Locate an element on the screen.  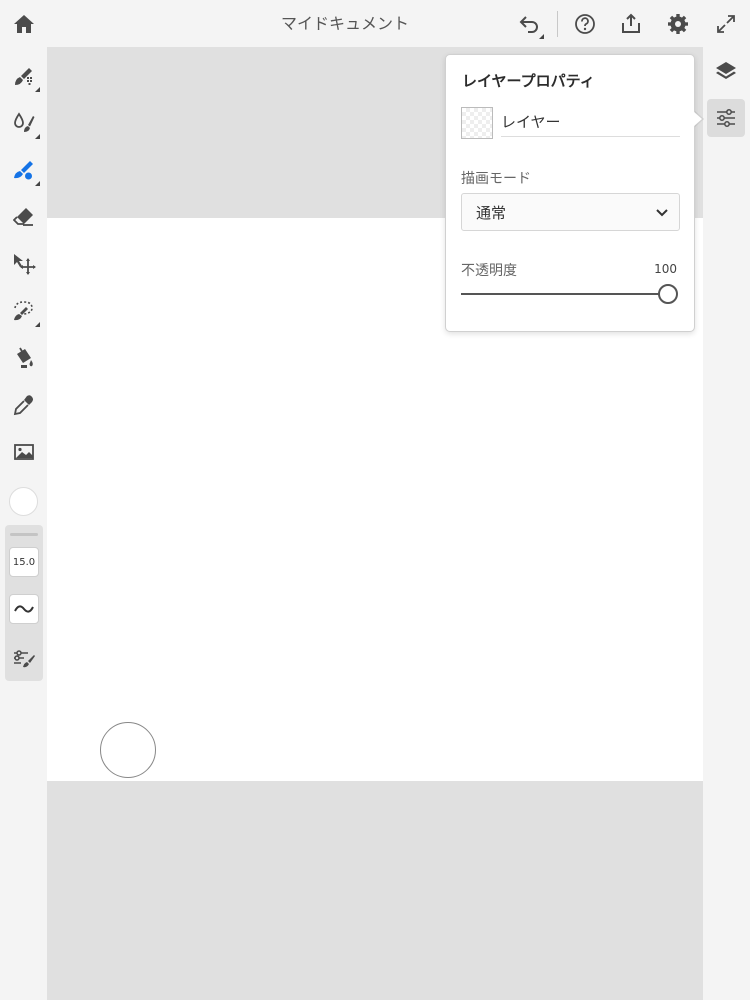
pixel-brush-icon is located at coordinates (23, 76).